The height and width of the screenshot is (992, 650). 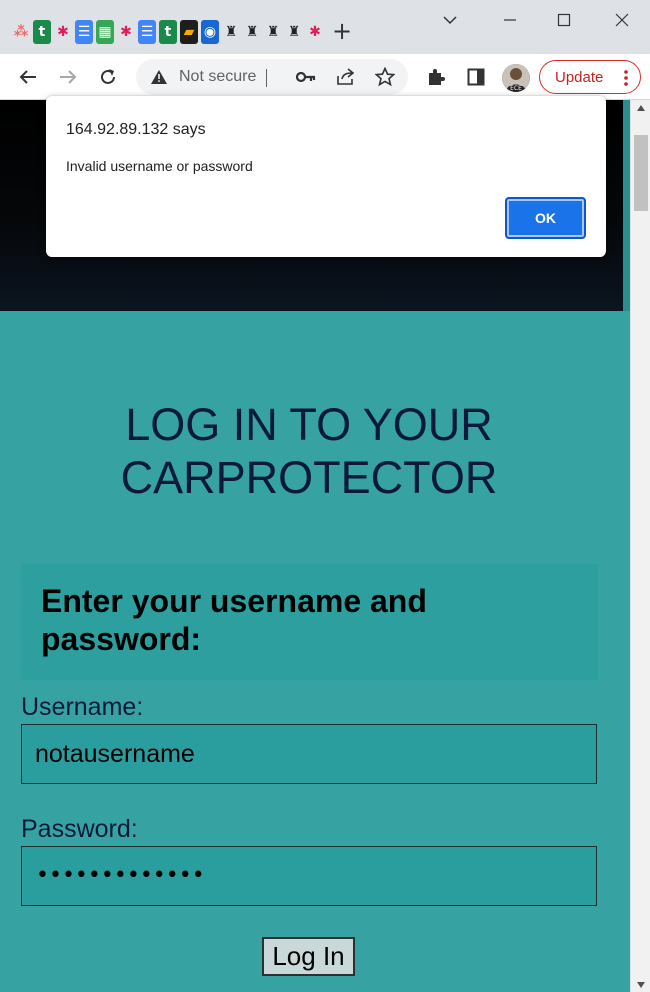 What do you see at coordinates (79, 829) in the screenshot?
I see `password-label: Password:` at bounding box center [79, 829].